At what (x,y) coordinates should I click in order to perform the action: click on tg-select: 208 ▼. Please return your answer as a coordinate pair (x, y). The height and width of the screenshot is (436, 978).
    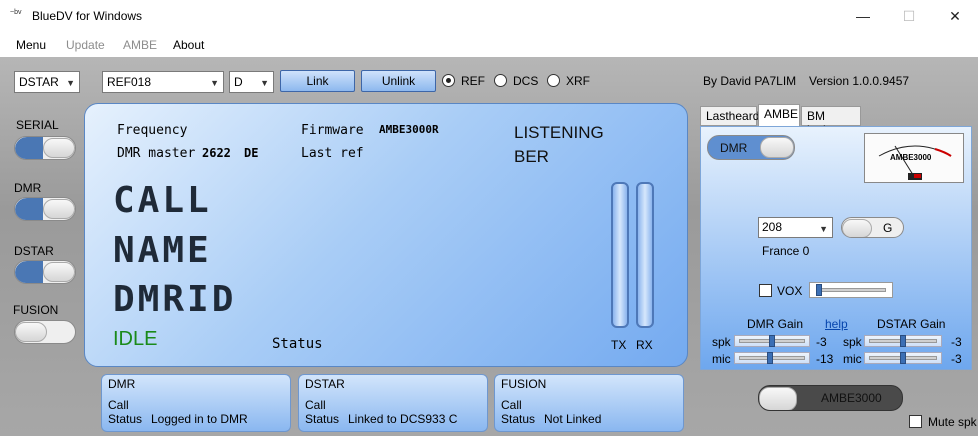
    Looking at the image, I should click on (795, 227).